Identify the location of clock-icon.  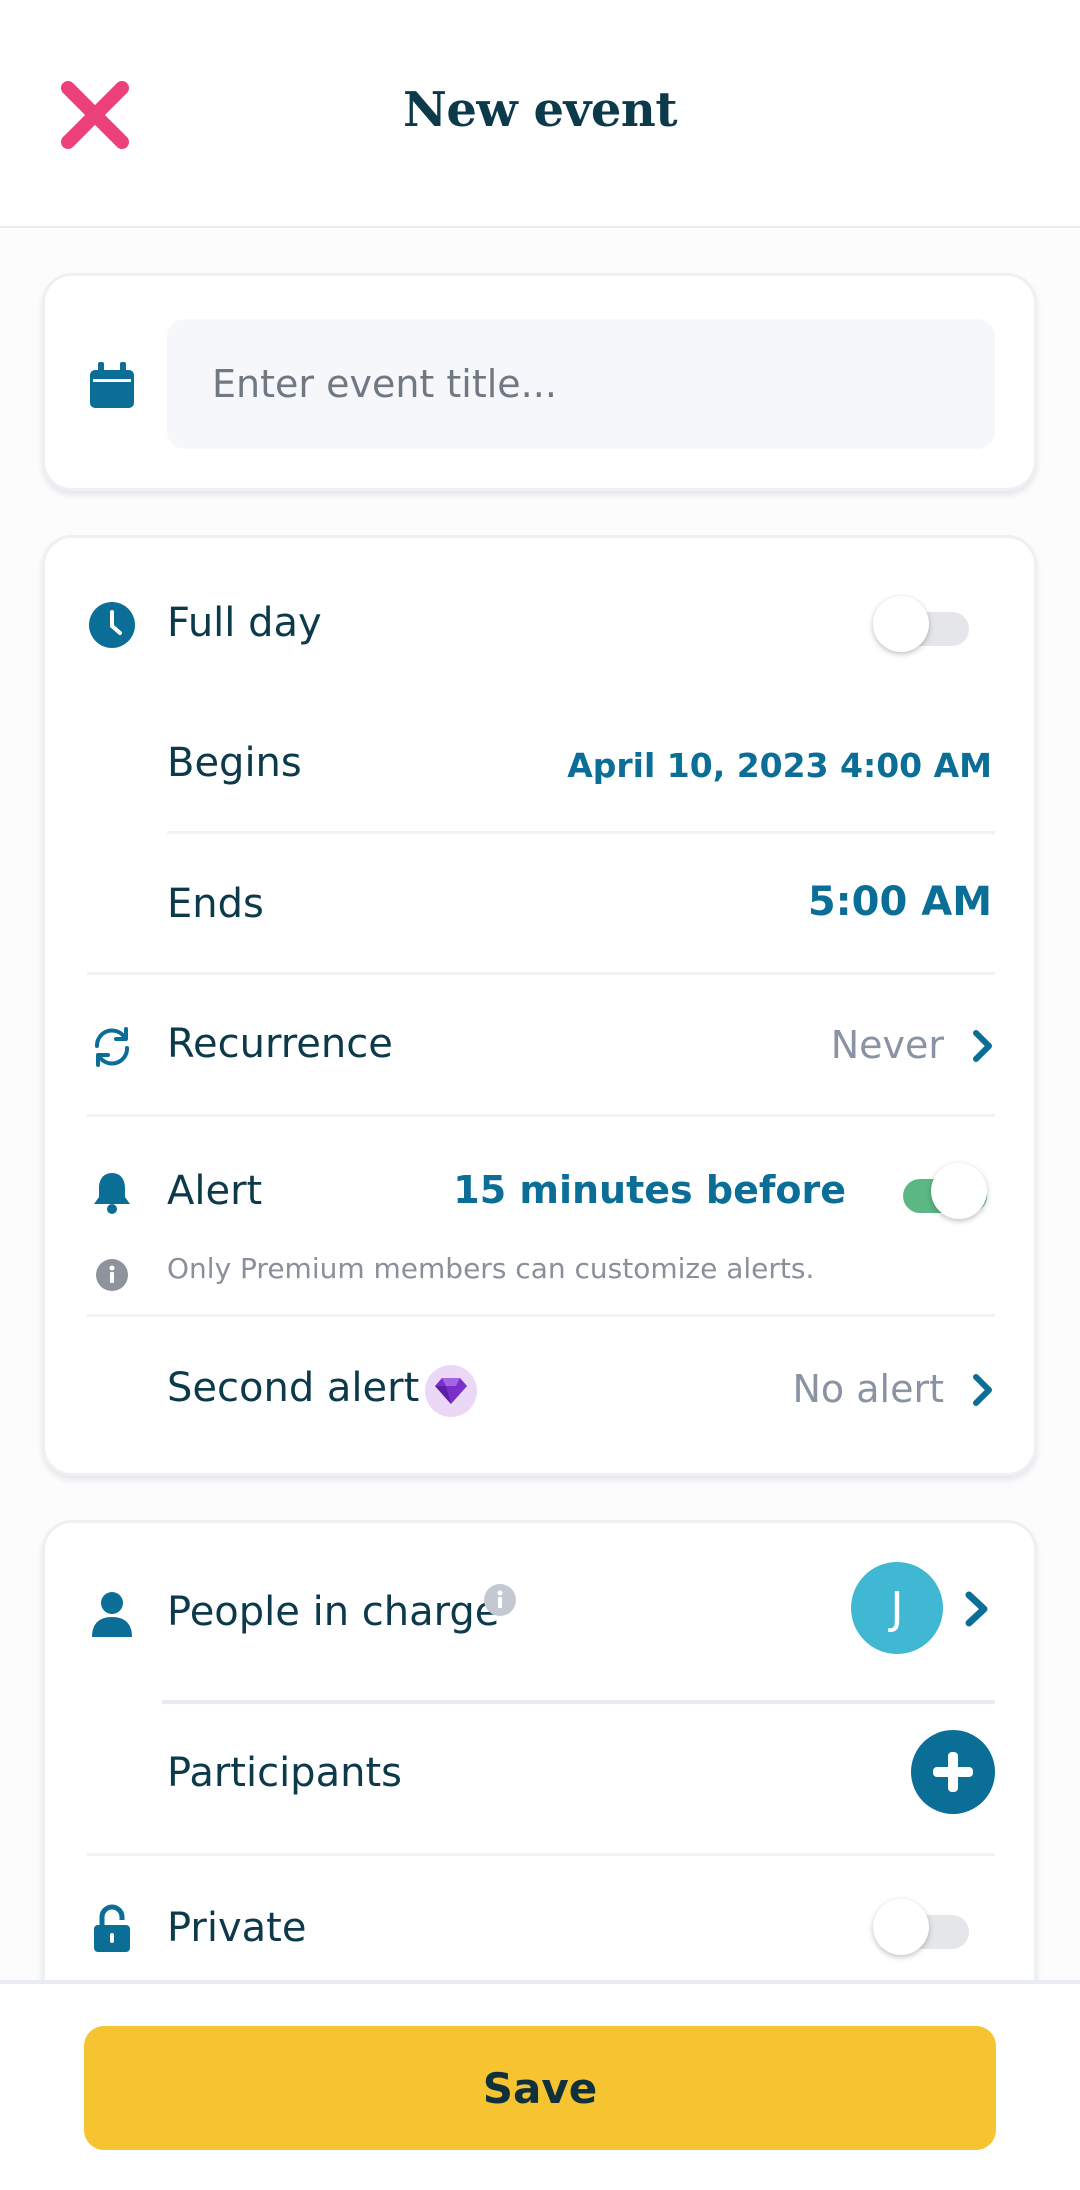
(112, 625).